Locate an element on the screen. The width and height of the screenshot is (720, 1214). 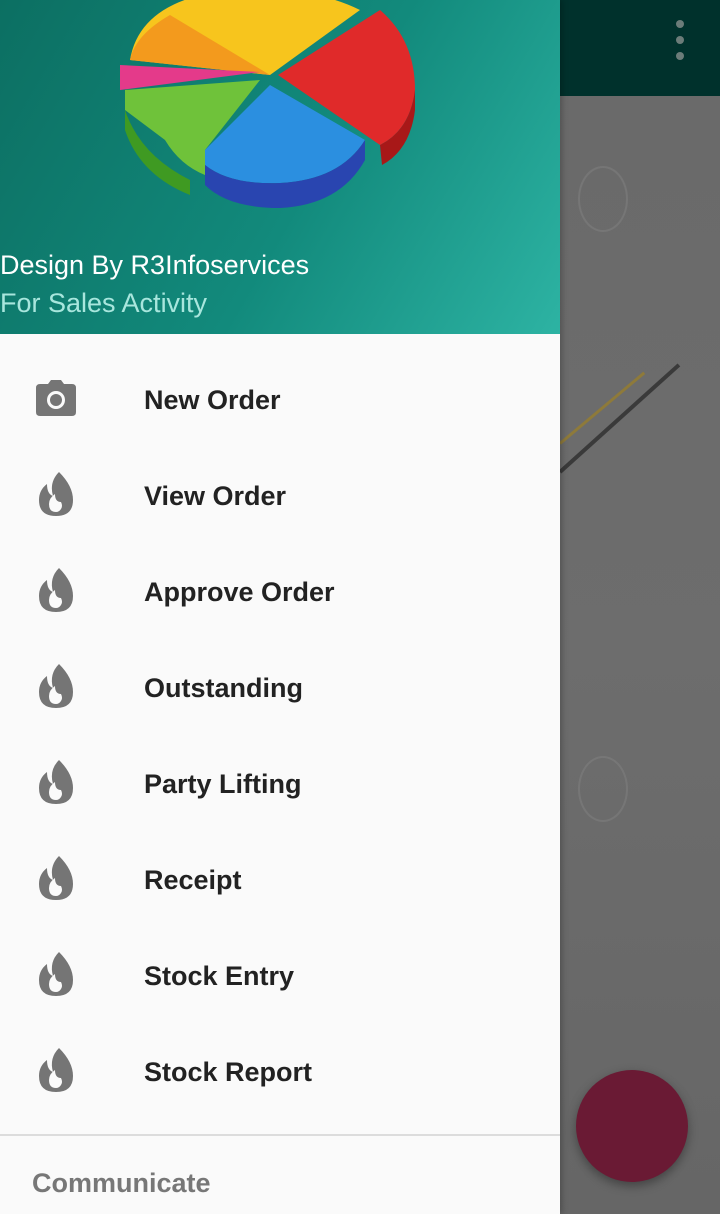
menu-item-party-lifting: Party Lifting is located at coordinates (280, 784).